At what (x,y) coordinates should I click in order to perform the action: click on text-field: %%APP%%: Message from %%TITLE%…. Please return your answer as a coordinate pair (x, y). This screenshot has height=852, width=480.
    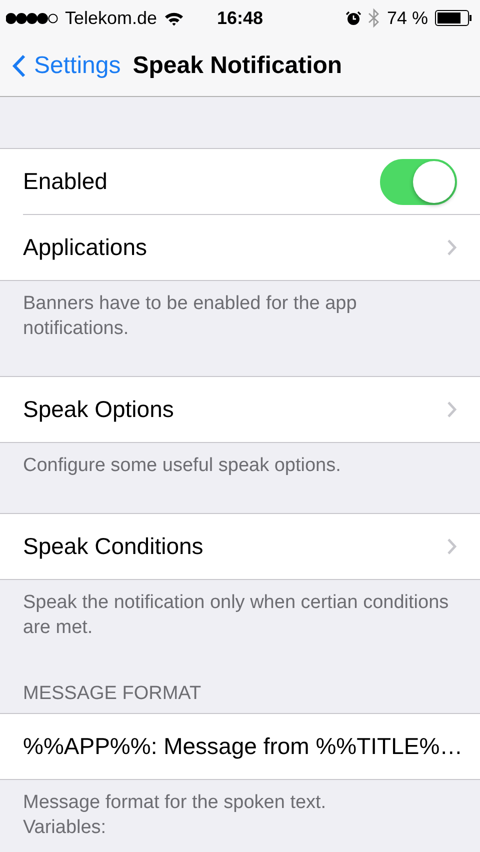
    Looking at the image, I should click on (240, 746).